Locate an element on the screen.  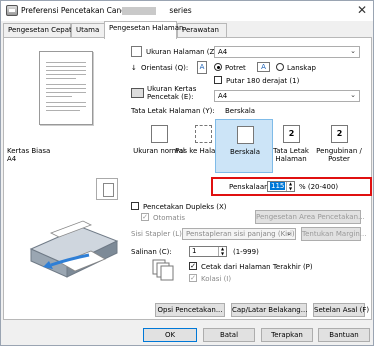
page-size-label: Ukuran Halaman (Z): is located at coordinates (183, 52).